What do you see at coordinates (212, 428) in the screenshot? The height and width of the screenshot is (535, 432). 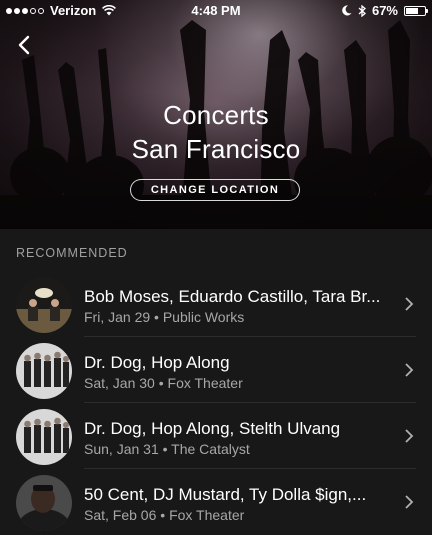 I see `concert-artists: Dr. Dog, Hop Along, Stelth Ulvang` at bounding box center [212, 428].